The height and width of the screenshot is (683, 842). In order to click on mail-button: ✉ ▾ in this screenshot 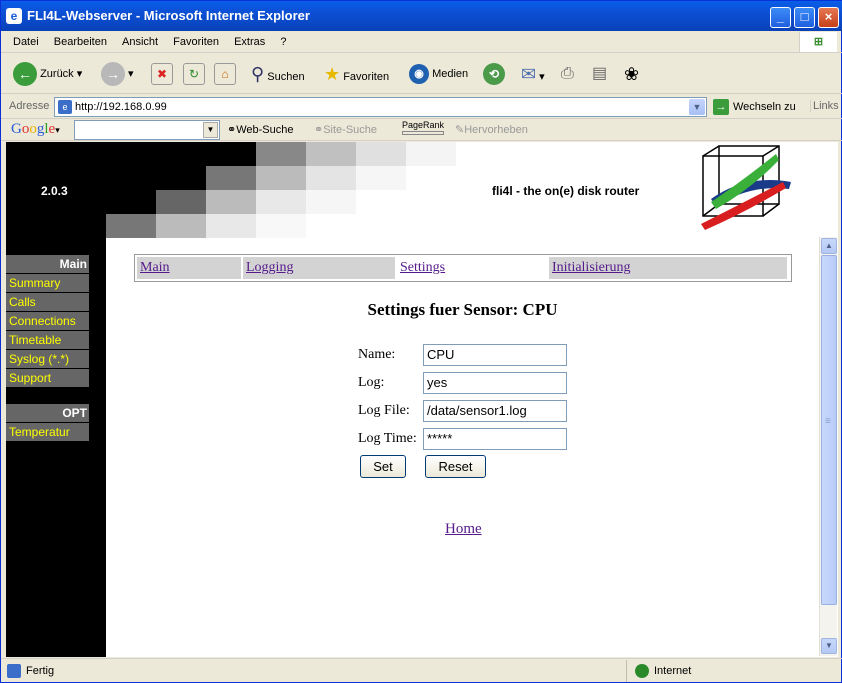, I will do `click(533, 74)`.